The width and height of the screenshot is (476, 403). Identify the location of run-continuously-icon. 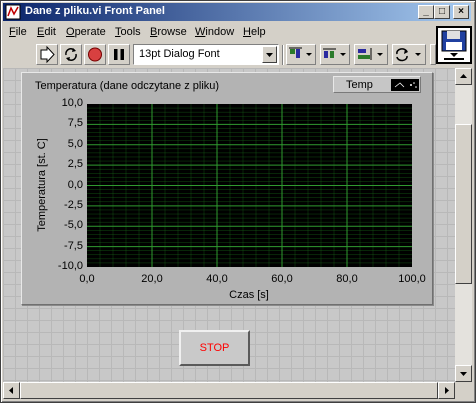
(71, 54).